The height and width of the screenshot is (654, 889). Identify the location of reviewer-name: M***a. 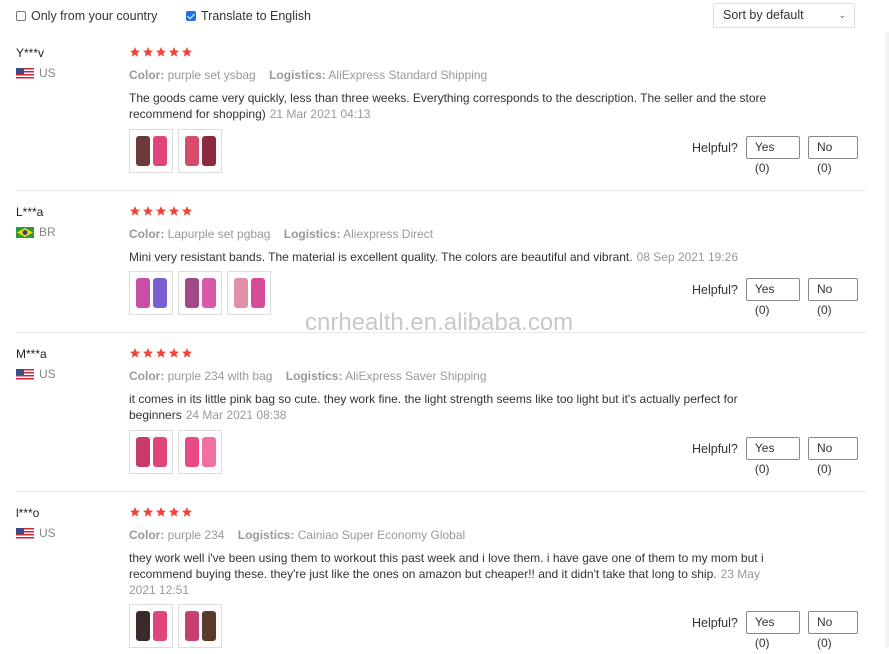
(31, 354).